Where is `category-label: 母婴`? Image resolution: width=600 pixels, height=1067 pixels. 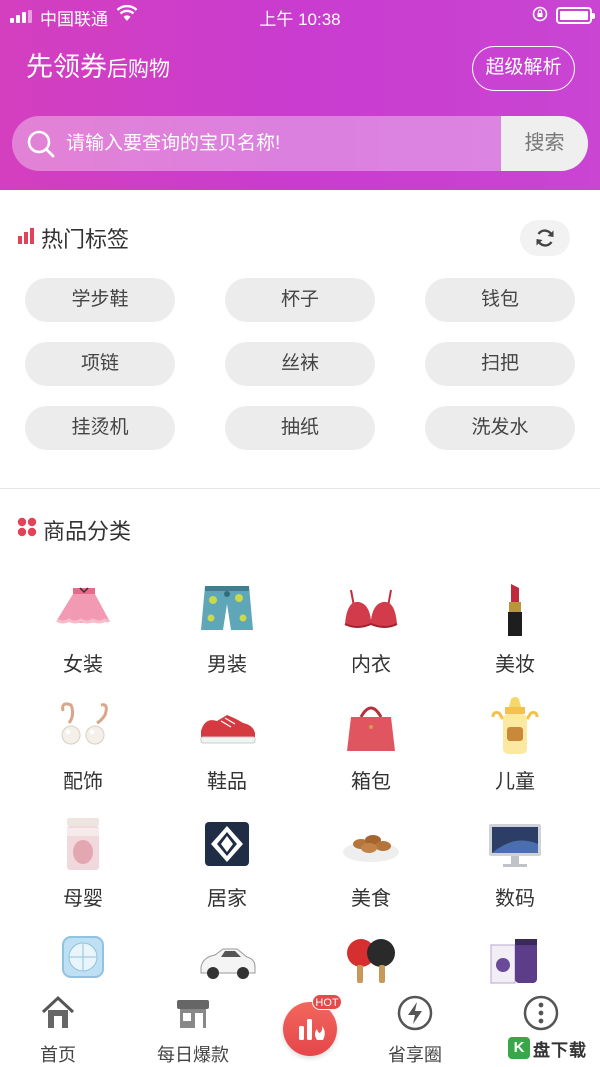
category-label: 母婴 is located at coordinates (83, 899).